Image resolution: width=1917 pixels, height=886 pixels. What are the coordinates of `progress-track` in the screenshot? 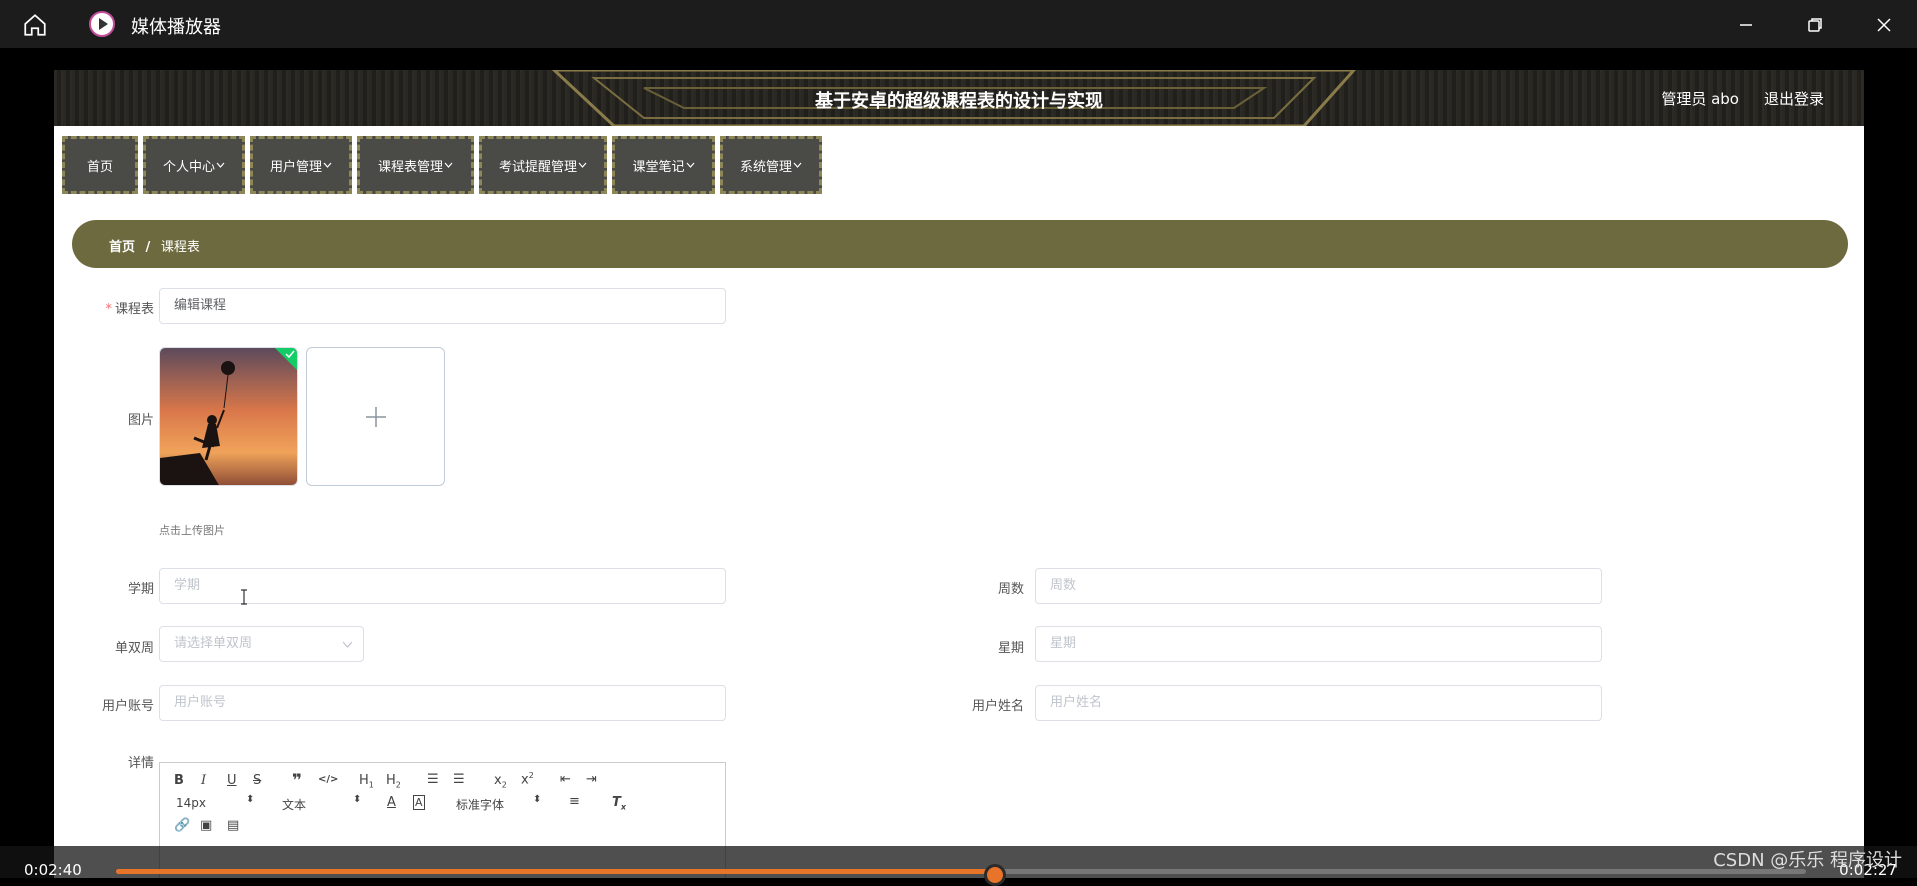 It's located at (961, 875).